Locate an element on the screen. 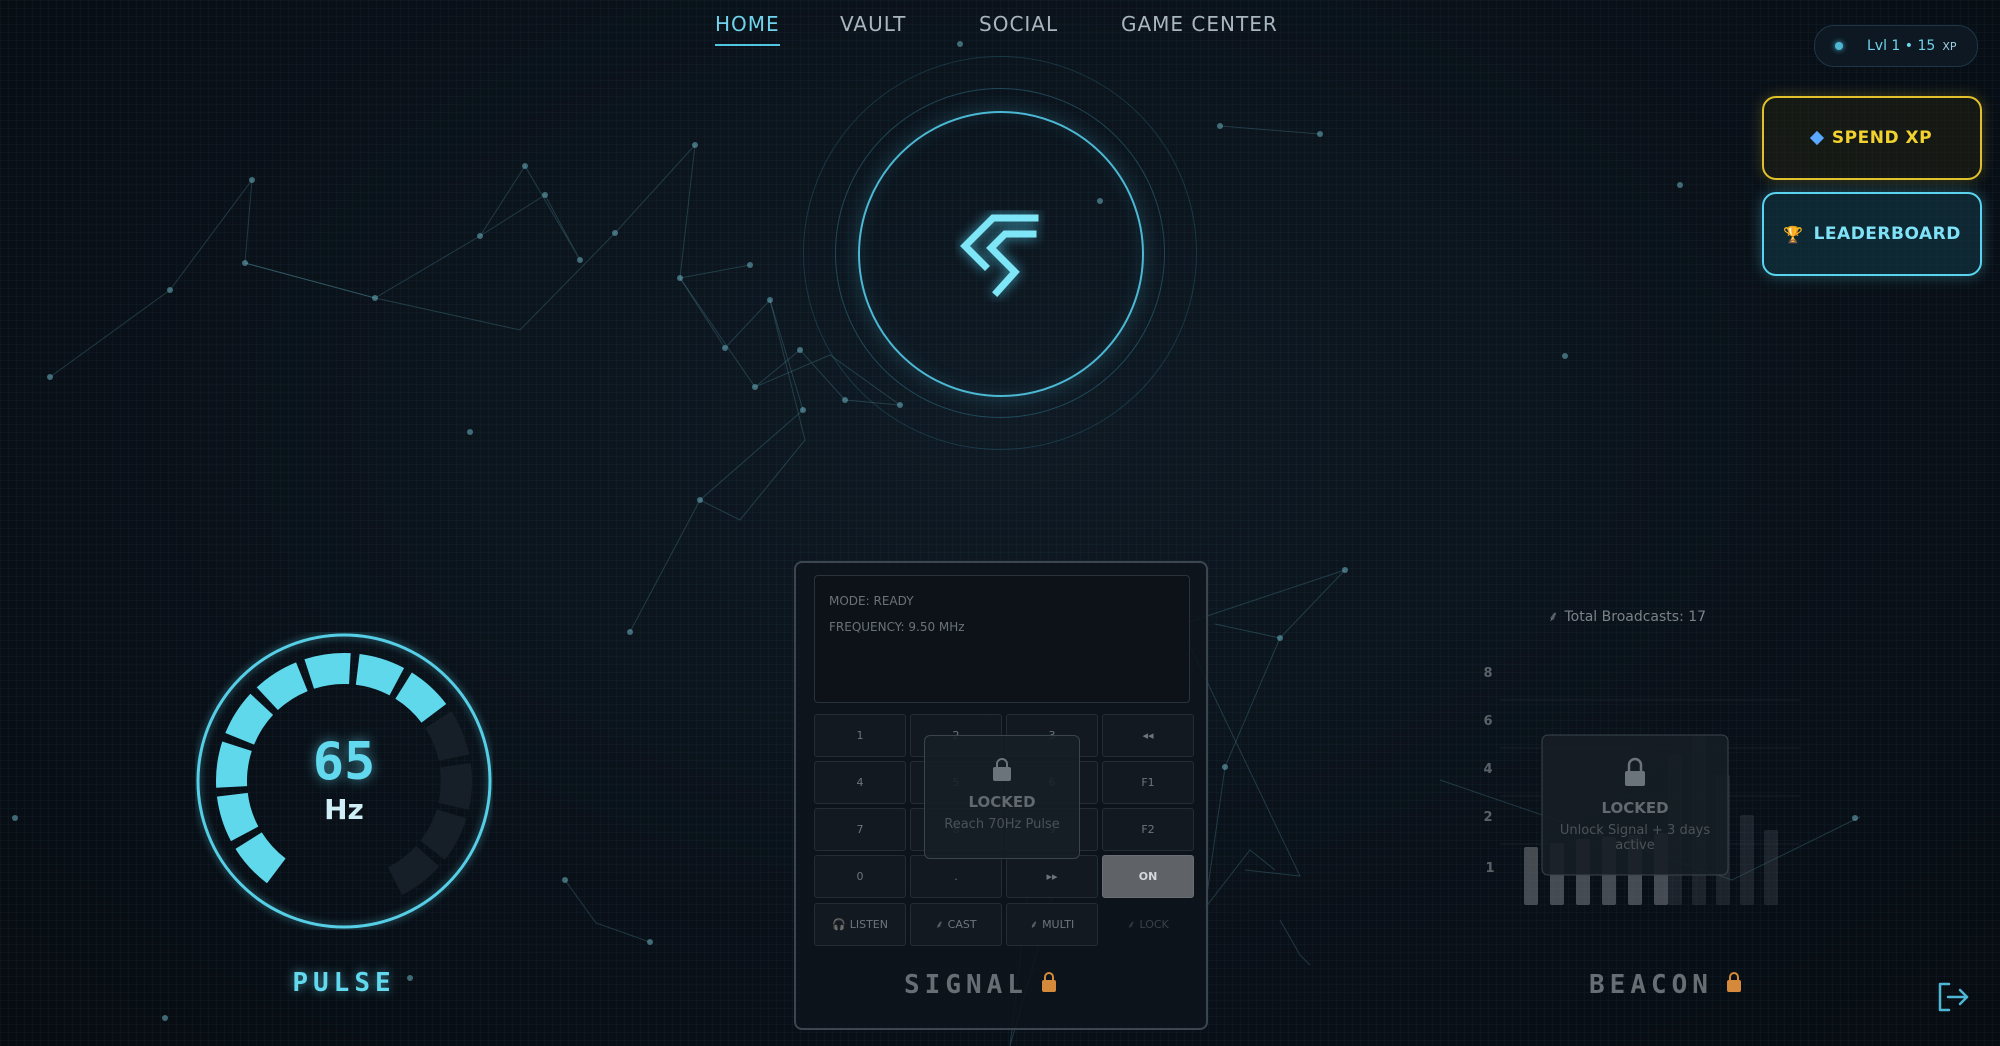 The width and height of the screenshot is (2000, 1046). nav-home: HOME is located at coordinates (747, 29).